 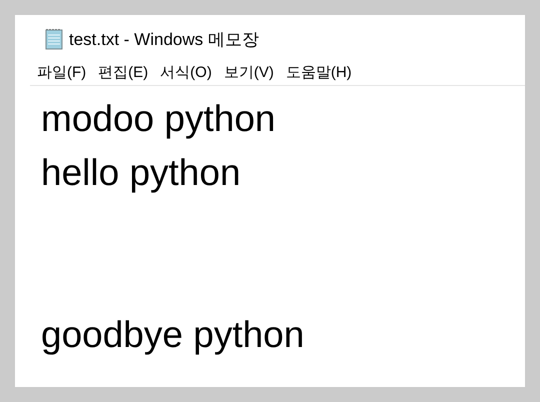 What do you see at coordinates (186, 72) in the screenshot?
I see `menu-item: 서식(O)` at bounding box center [186, 72].